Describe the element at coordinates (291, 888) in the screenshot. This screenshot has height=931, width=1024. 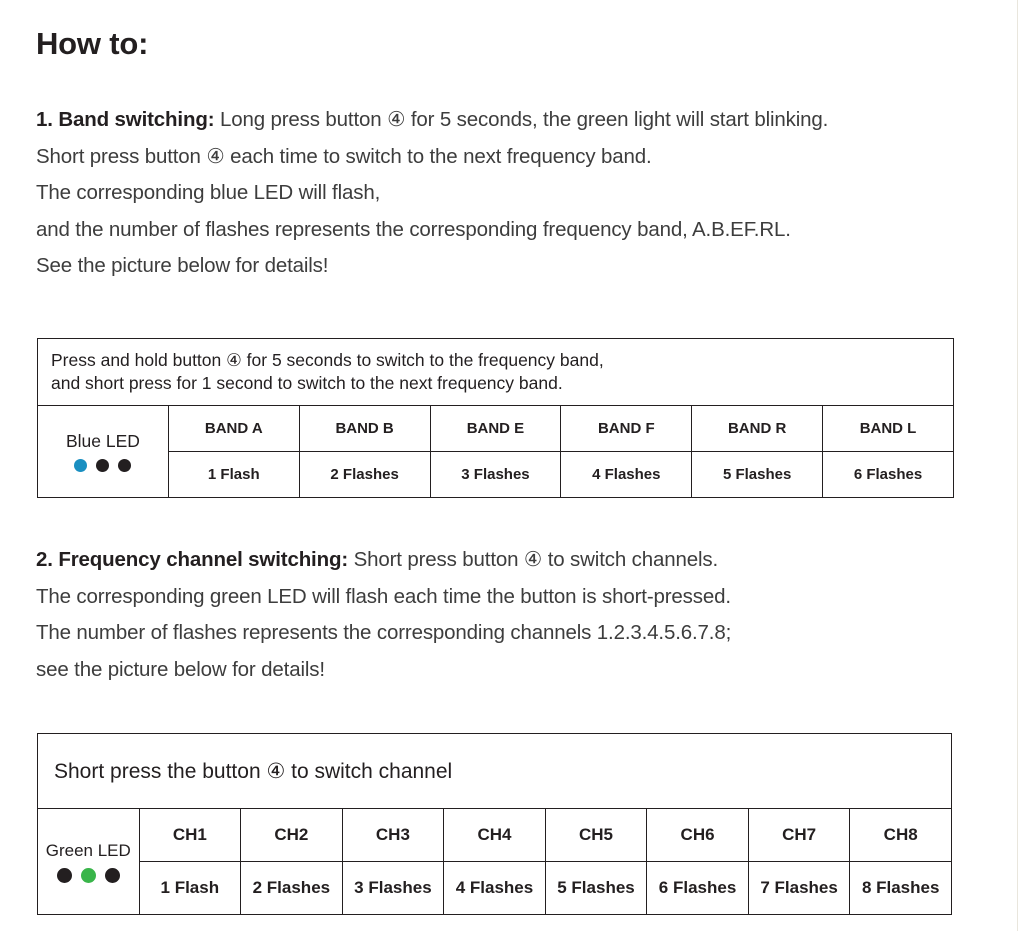
I see `channel-flash-cell: 2 Flashes` at that location.